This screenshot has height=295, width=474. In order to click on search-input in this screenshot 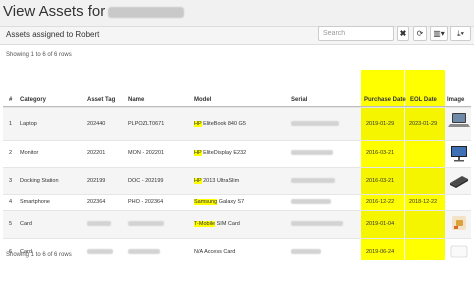, I will do `click(356, 33)`.